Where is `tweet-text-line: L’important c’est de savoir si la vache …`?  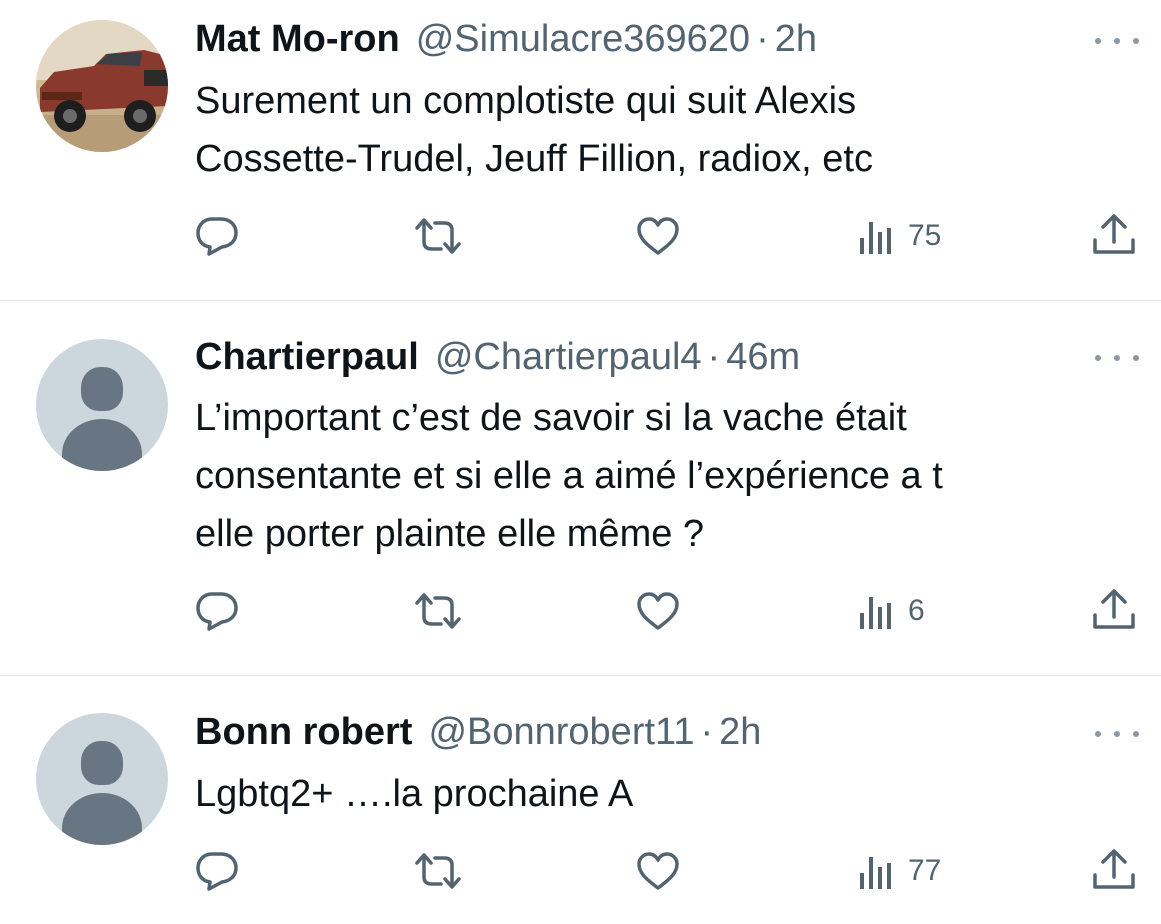
tweet-text-line: L’important c’est de savoir si la vache … is located at coordinates (551, 418).